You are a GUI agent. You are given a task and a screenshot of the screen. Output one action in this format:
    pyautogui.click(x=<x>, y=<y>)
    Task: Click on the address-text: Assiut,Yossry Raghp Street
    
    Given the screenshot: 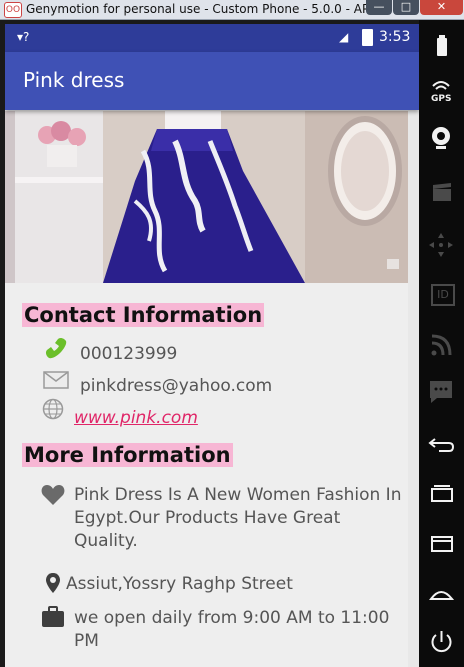 What is the action you would take?
    pyautogui.click(x=179, y=584)
    